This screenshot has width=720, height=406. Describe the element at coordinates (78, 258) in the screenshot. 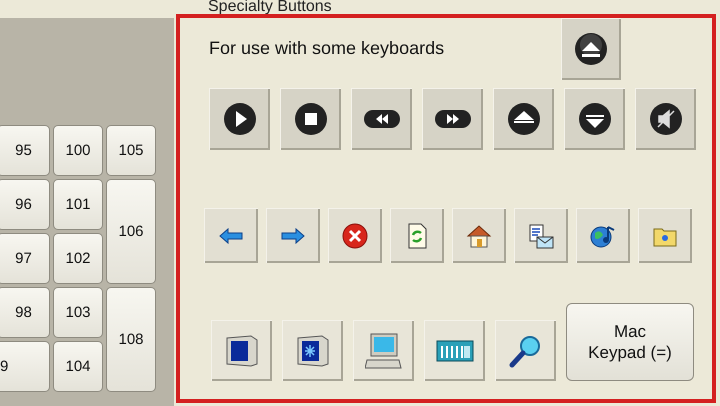

I see `keypad-key: 102` at that location.